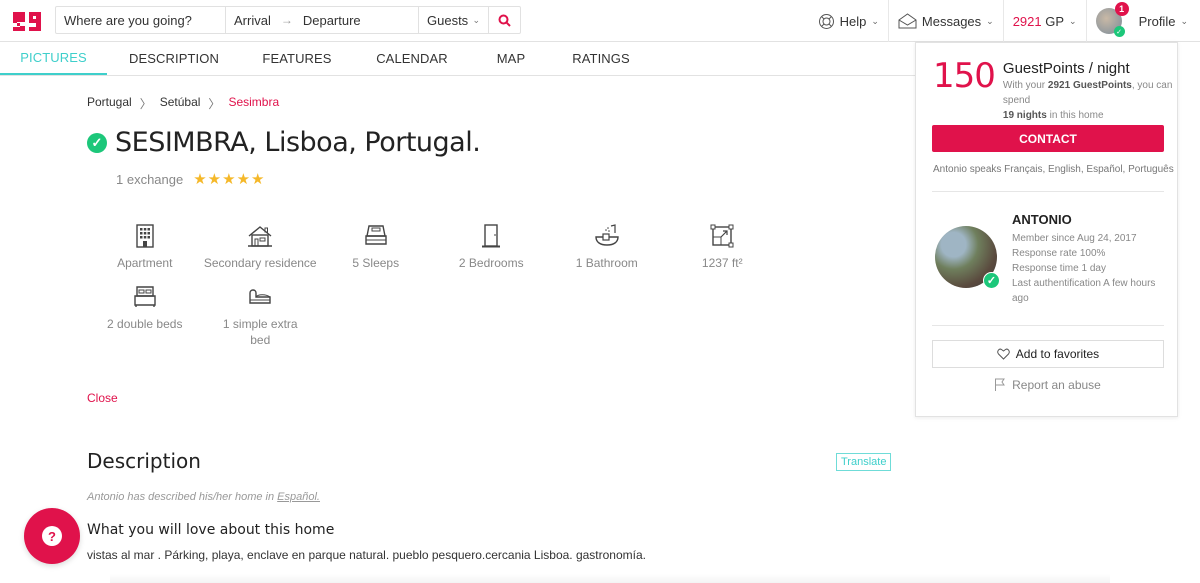 The width and height of the screenshot is (1200, 583). Describe the element at coordinates (1055, 21) in the screenshot. I see `guestpoints-unit: GP` at that location.